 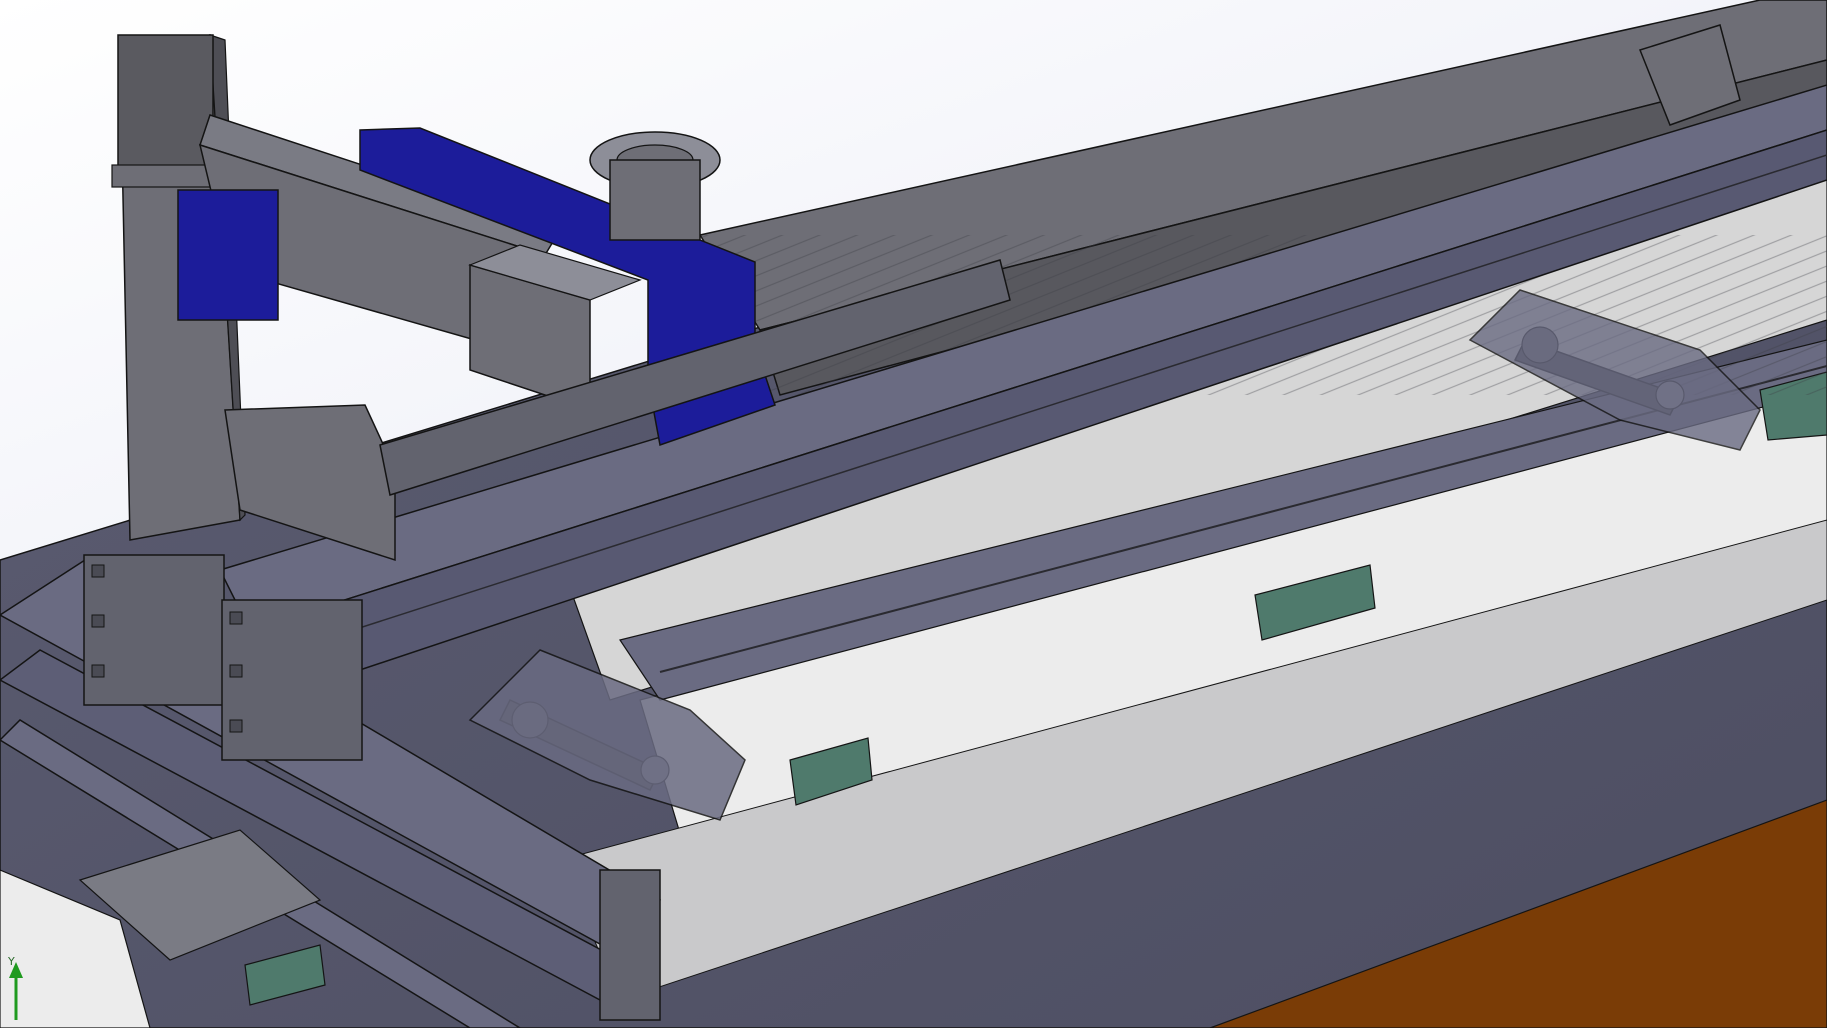 What do you see at coordinates (11, 961) in the screenshot?
I see `triad-axis-label: Y` at bounding box center [11, 961].